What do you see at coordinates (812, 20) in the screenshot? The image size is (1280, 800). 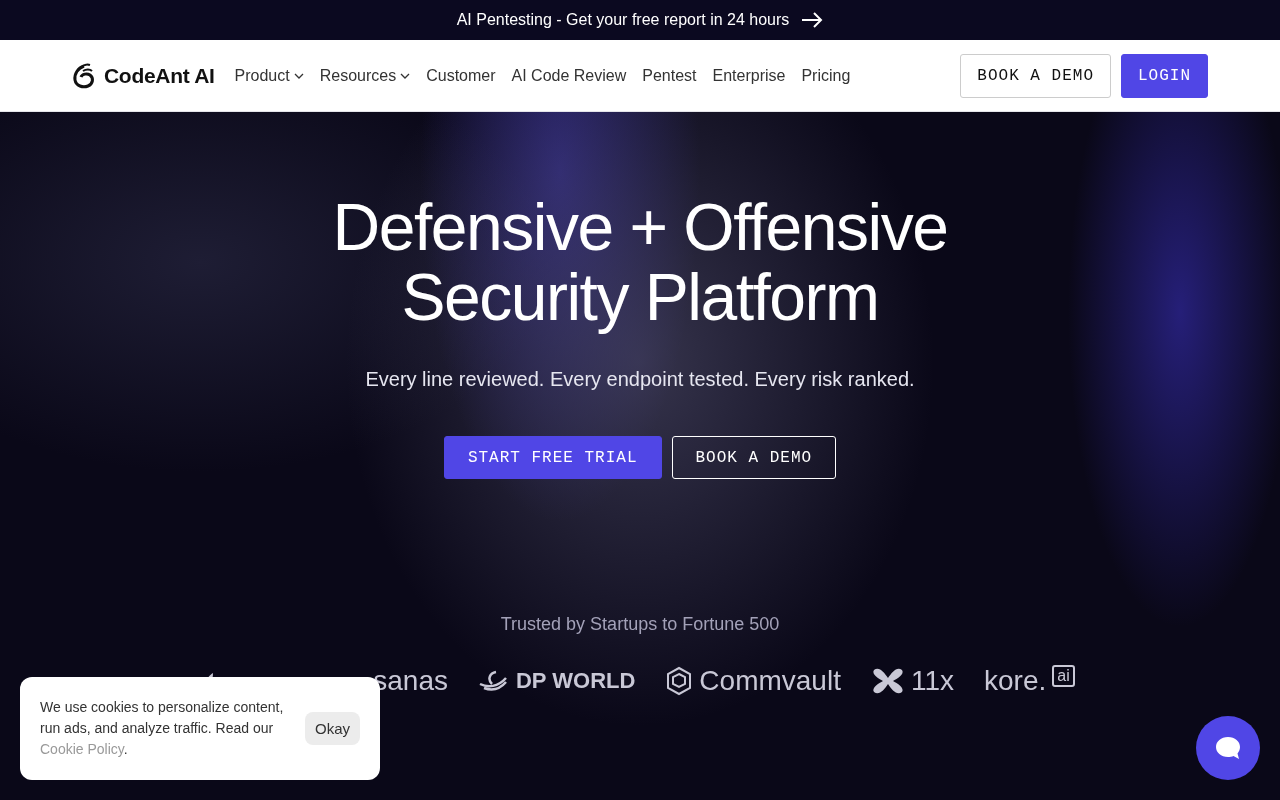 I see `arrow-right-icon` at bounding box center [812, 20].